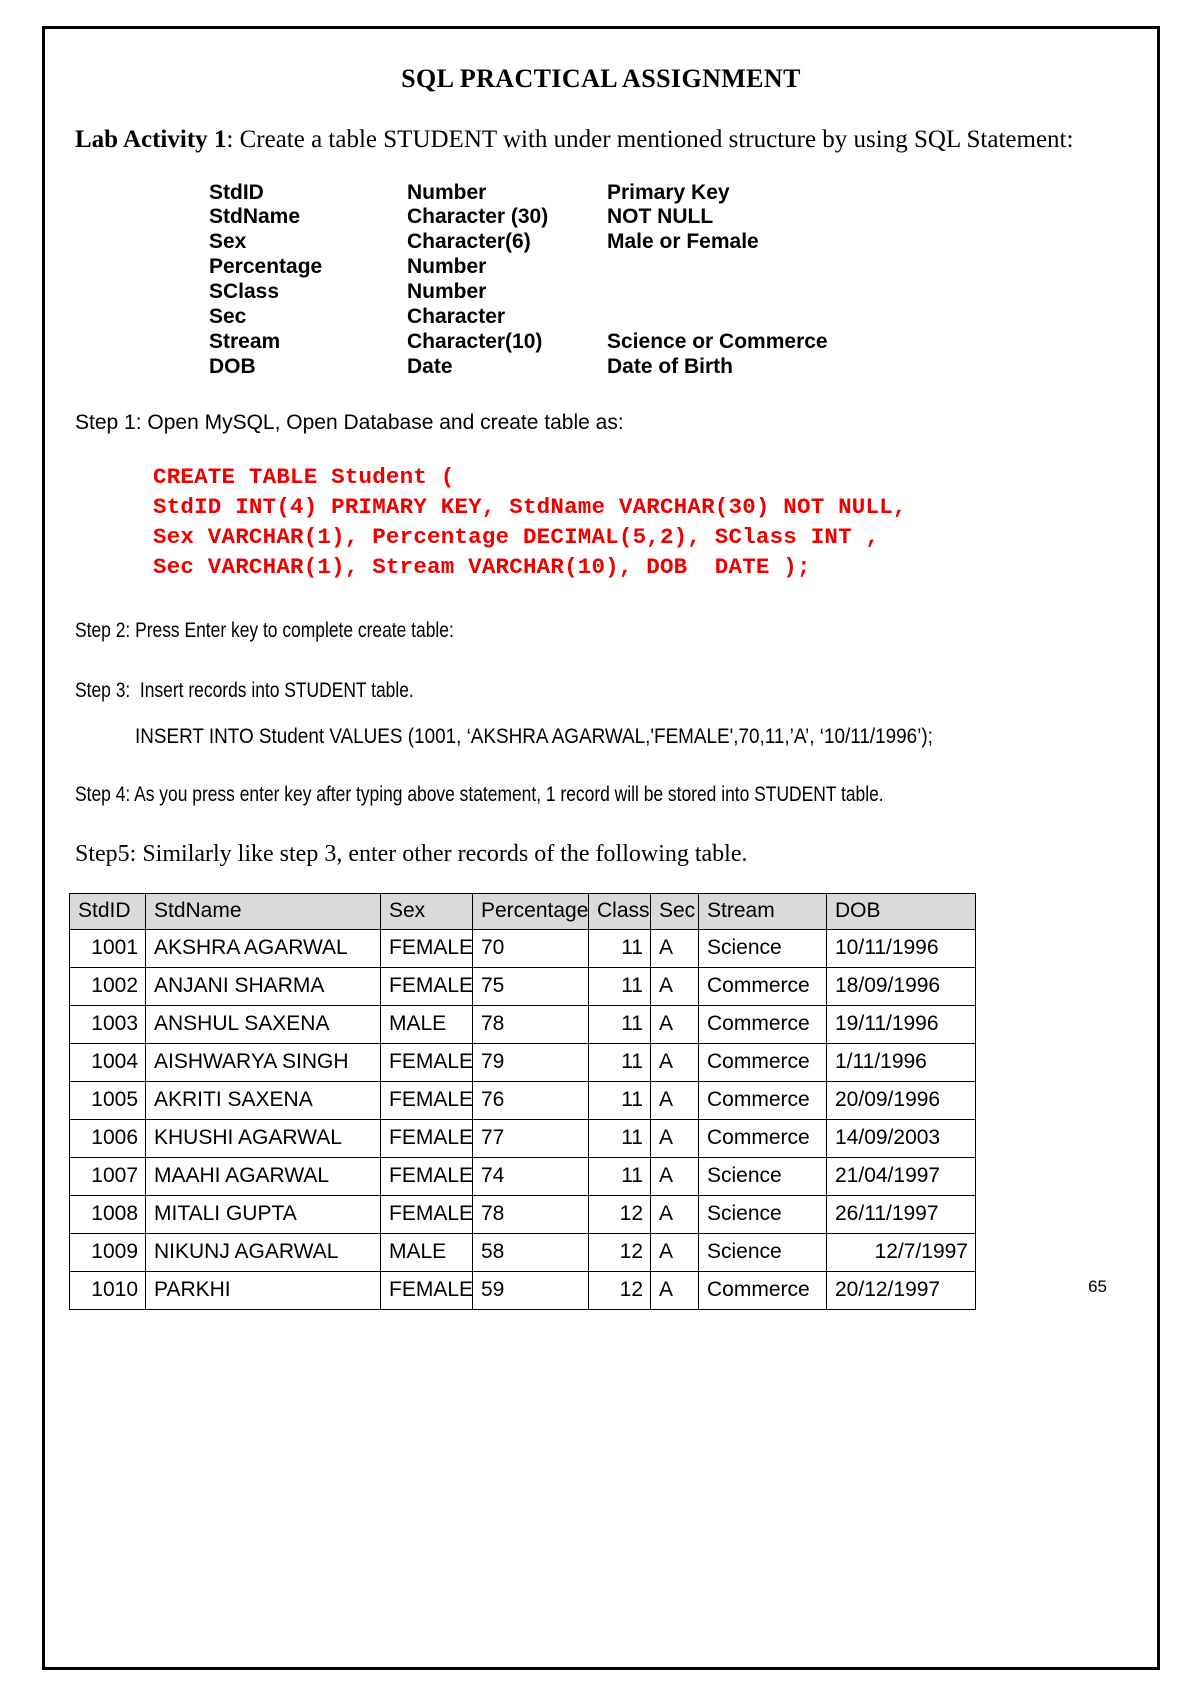 The image size is (1200, 1696). What do you see at coordinates (530, 1101) in the screenshot?
I see `cell-percentage: 76` at bounding box center [530, 1101].